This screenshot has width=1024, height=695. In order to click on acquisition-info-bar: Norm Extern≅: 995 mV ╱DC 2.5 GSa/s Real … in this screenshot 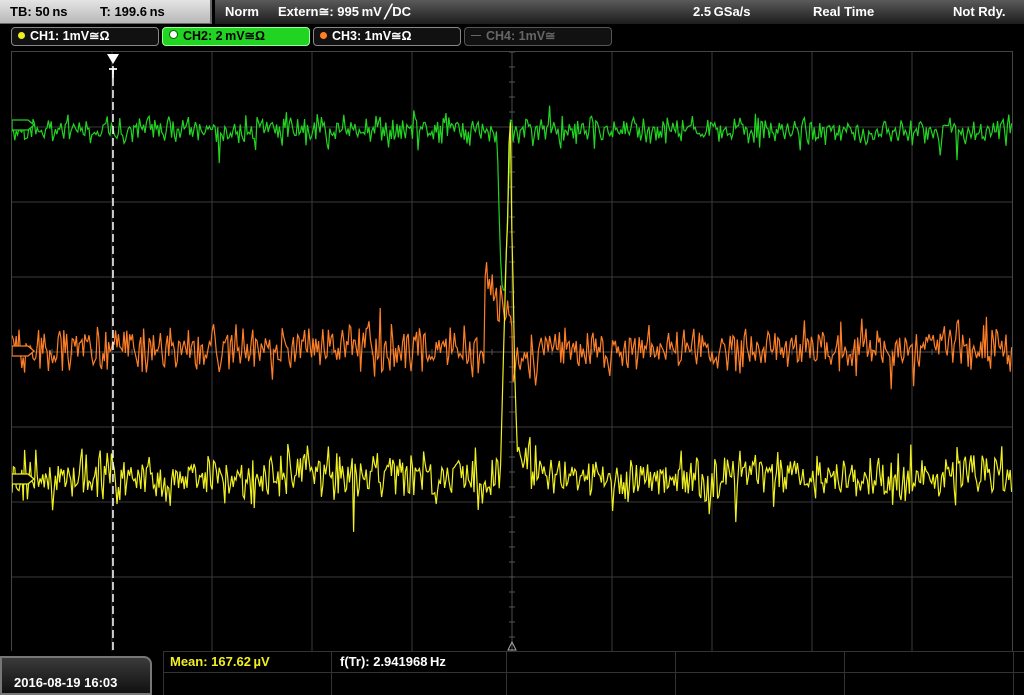, I will do `click(619, 12)`.